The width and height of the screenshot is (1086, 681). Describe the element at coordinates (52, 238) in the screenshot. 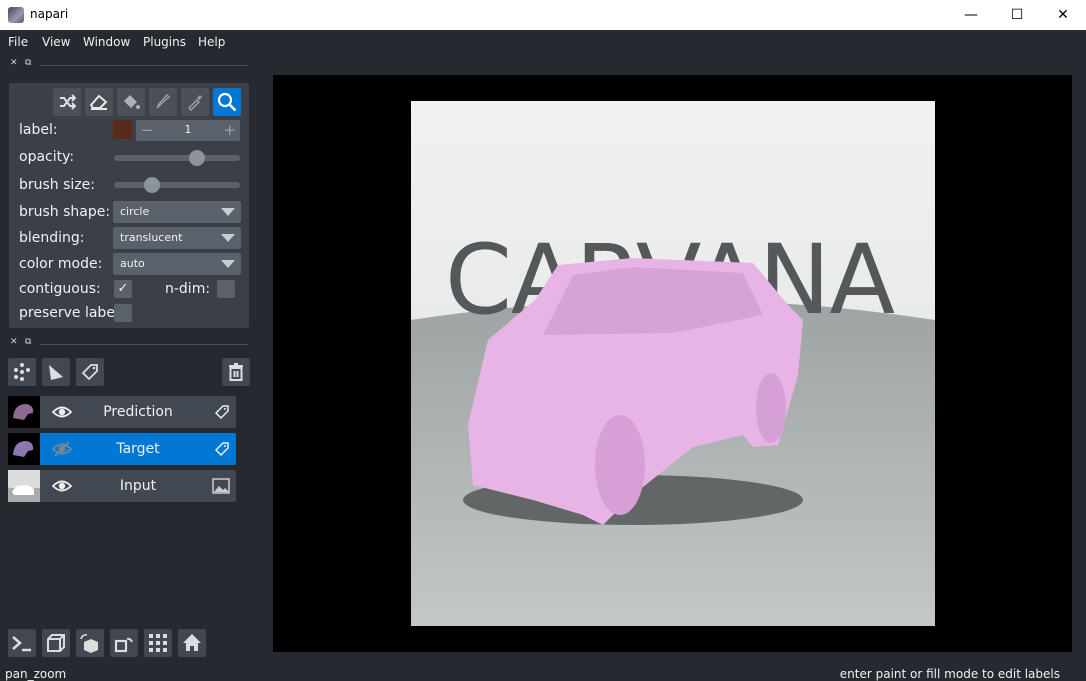

I see `blending-label: blending:` at that location.